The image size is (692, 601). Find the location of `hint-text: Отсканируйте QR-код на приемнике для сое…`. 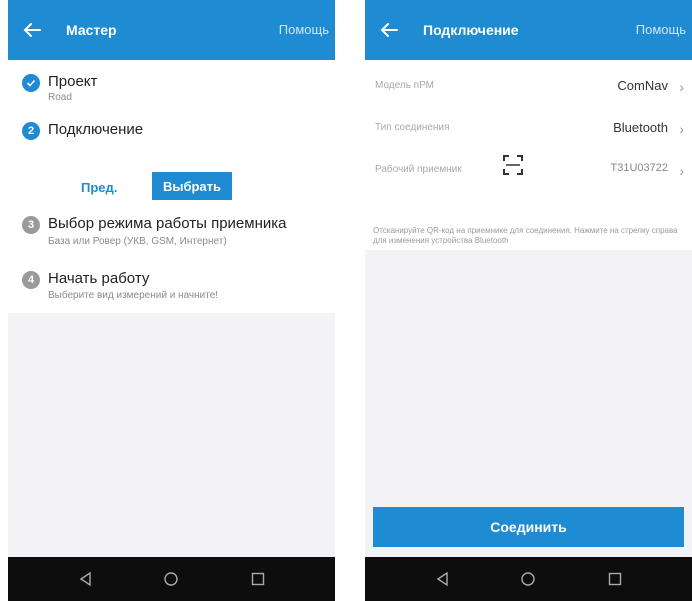

hint-text: Отсканируйте QR-код на приемнике для сое… is located at coordinates (525, 235).